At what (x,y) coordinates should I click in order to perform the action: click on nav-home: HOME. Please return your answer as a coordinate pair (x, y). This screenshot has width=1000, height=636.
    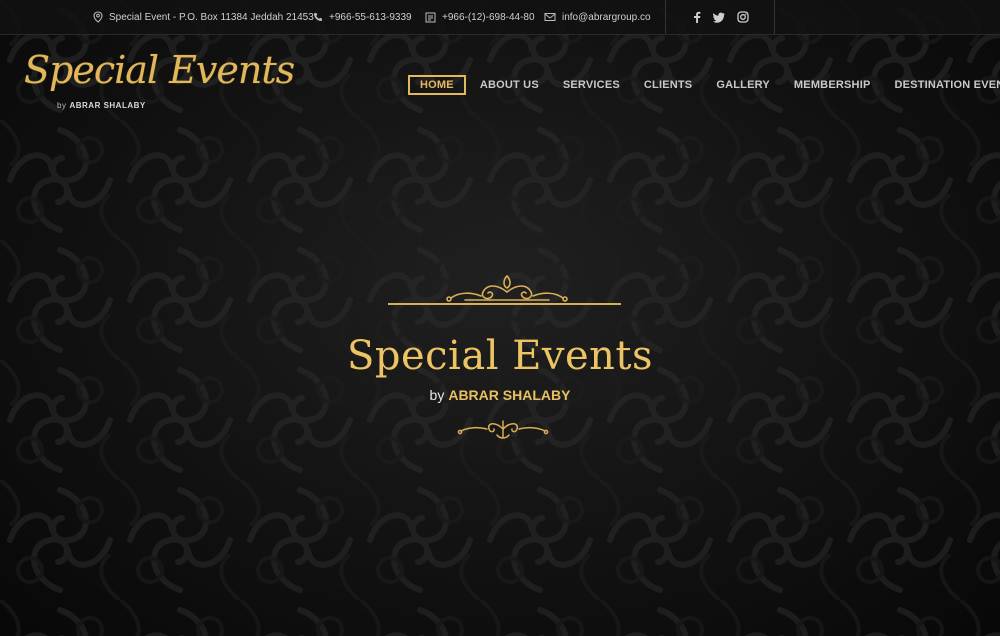
    Looking at the image, I should click on (437, 85).